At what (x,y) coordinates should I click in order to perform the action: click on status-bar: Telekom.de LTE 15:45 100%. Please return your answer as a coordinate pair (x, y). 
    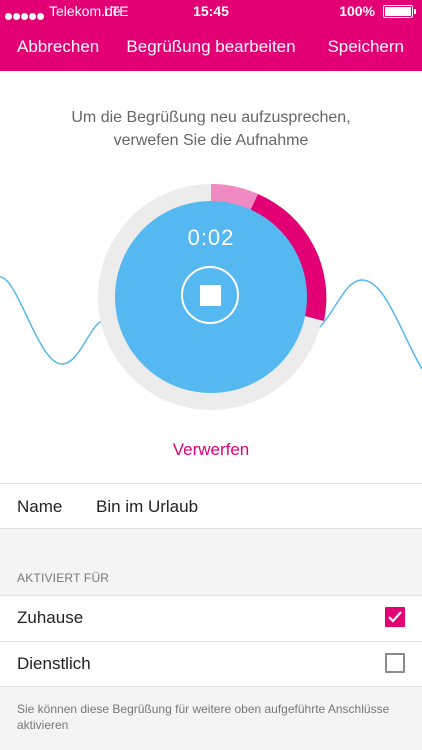
    Looking at the image, I should click on (211, 11).